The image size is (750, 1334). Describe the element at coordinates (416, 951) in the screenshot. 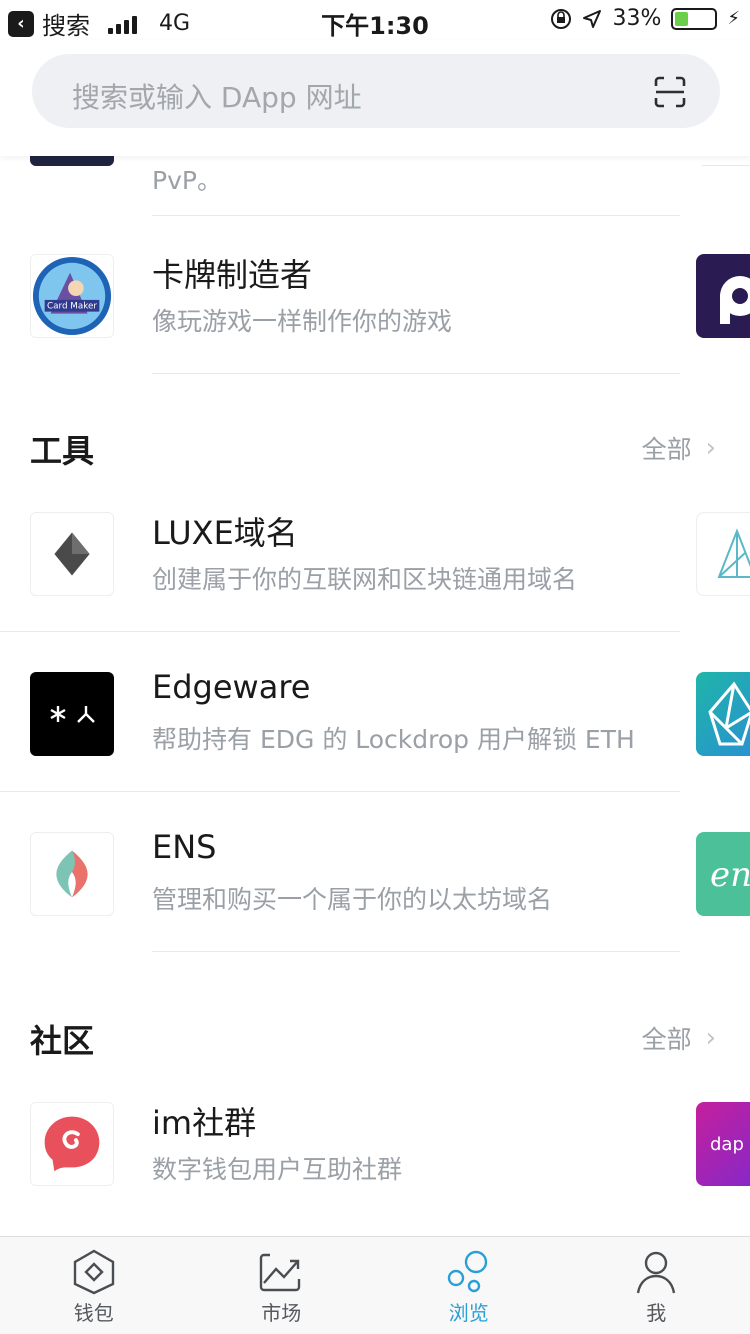

I see `divider` at that location.